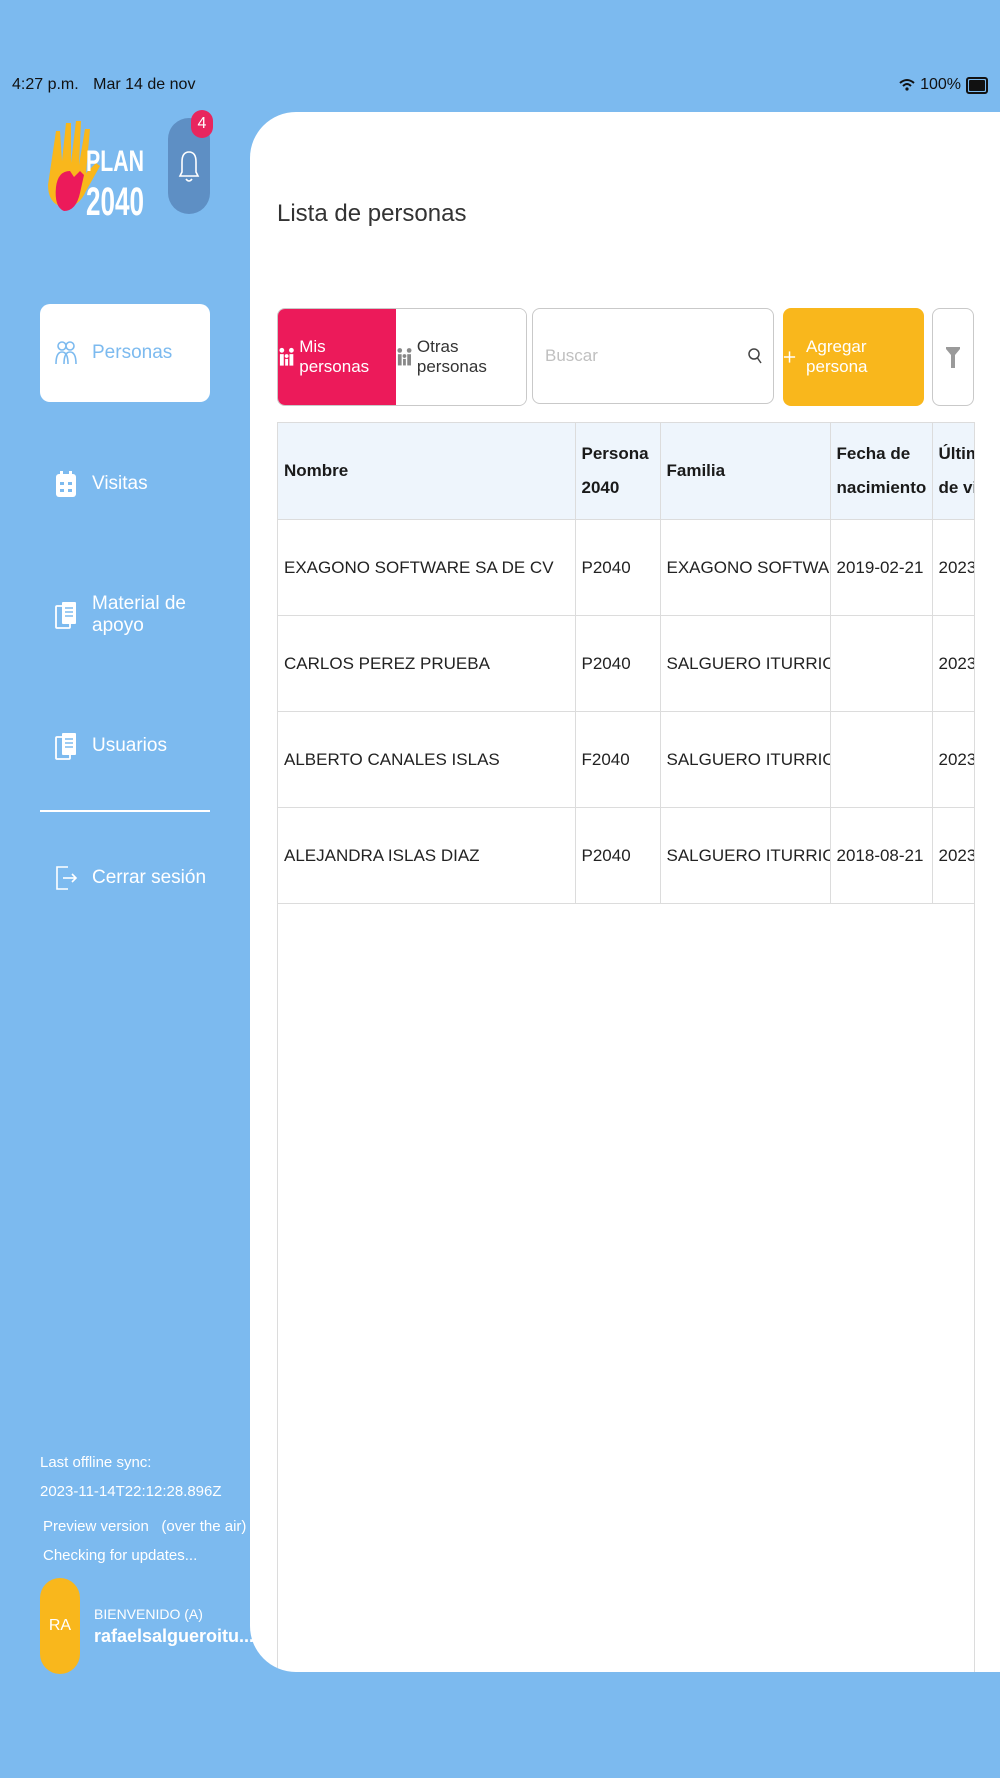  Describe the element at coordinates (745, 471) in the screenshot. I see `column-header: Familia` at that location.